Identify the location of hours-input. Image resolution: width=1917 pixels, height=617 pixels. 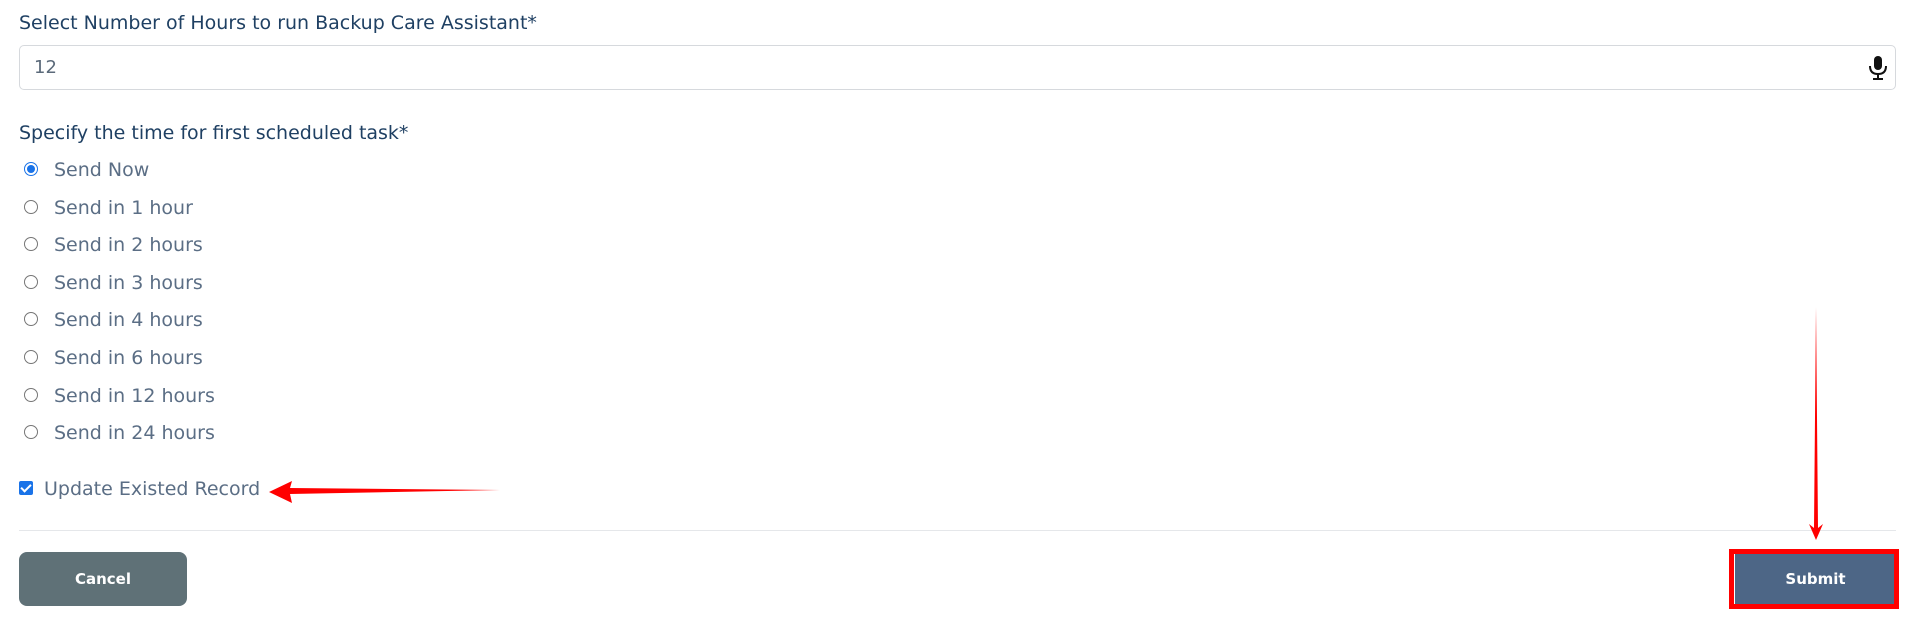
(934, 67).